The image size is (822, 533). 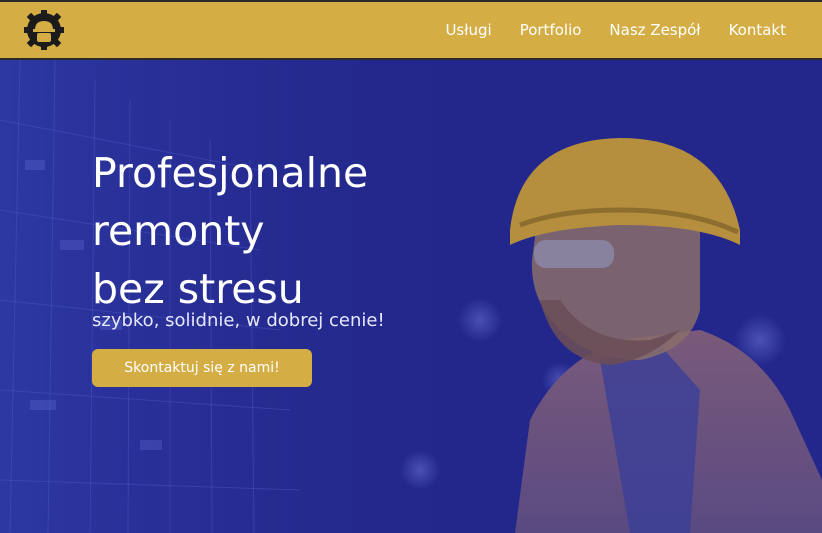 I want to click on nav-link-portfolio: Portfolio, so click(x=551, y=30).